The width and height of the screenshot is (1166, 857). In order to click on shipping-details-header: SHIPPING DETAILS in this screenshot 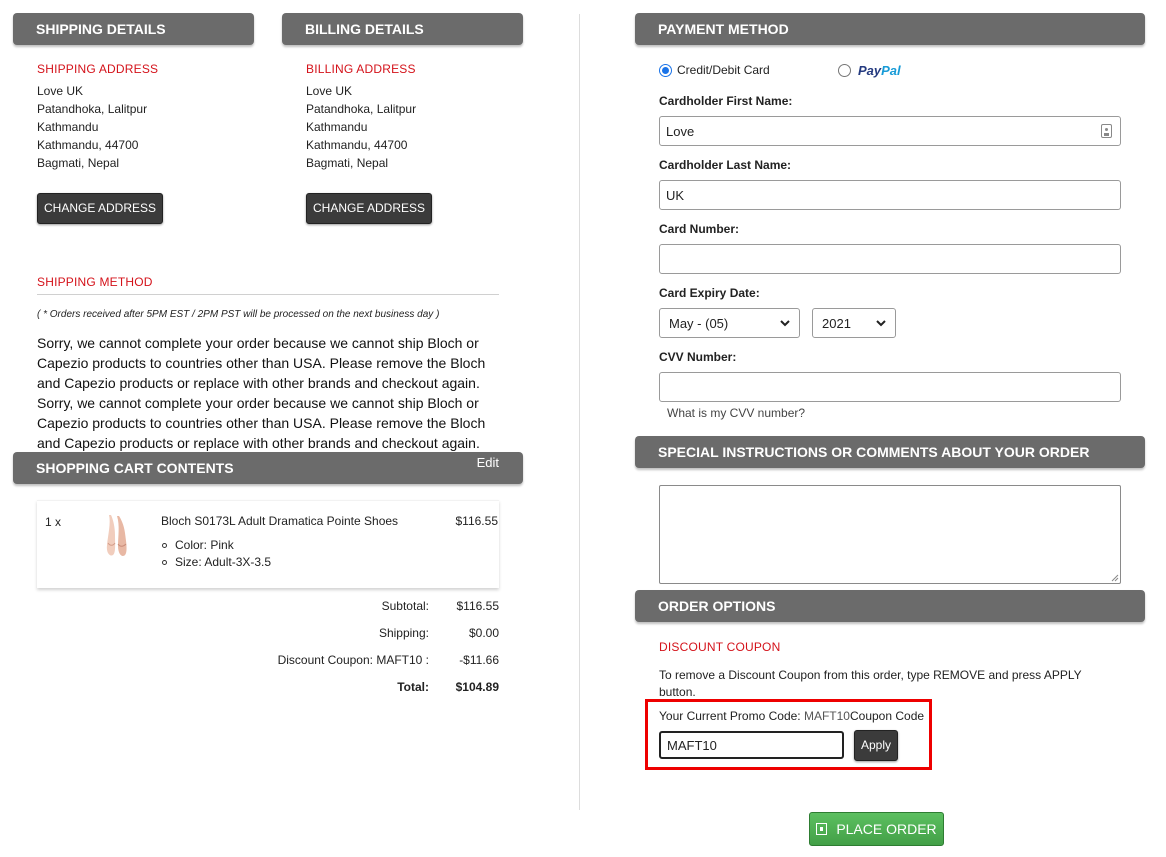, I will do `click(133, 29)`.